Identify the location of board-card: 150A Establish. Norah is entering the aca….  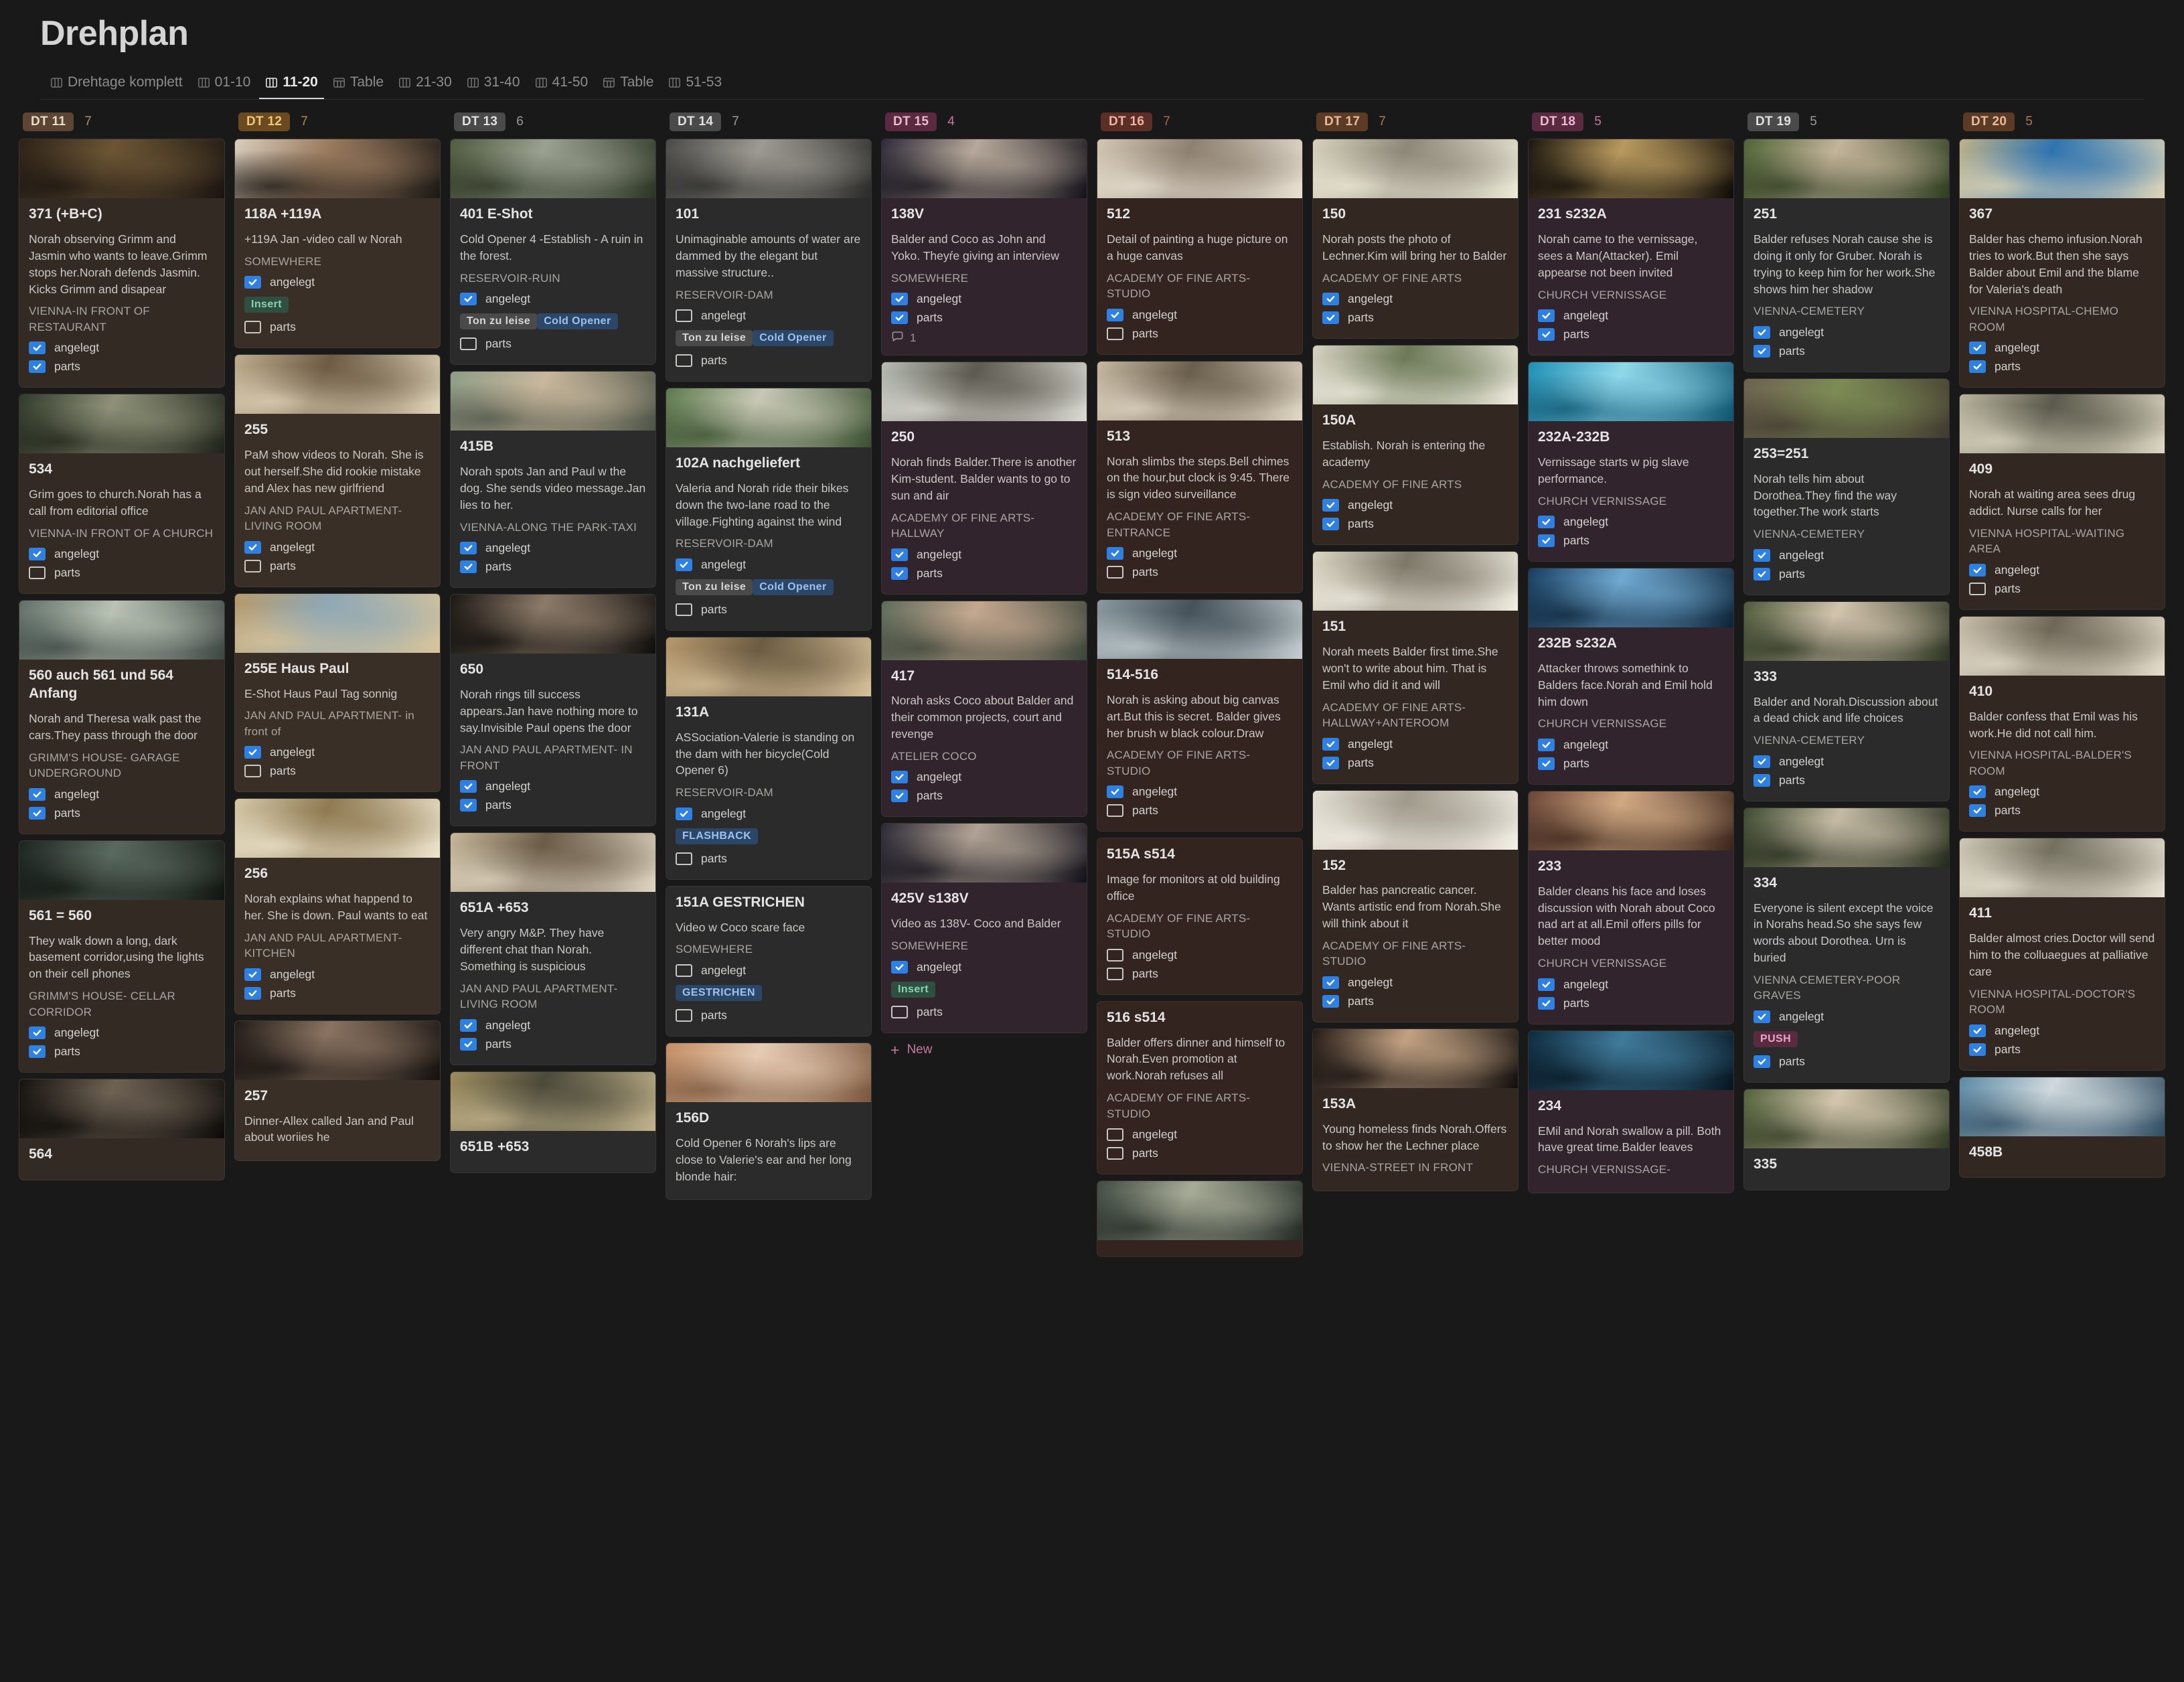
(1415, 445).